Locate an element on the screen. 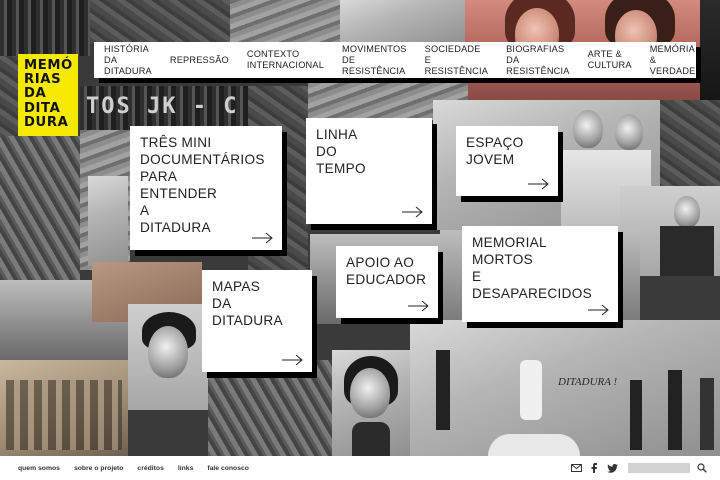 The height and width of the screenshot is (480, 720). twitter-icon is located at coordinates (612, 468).